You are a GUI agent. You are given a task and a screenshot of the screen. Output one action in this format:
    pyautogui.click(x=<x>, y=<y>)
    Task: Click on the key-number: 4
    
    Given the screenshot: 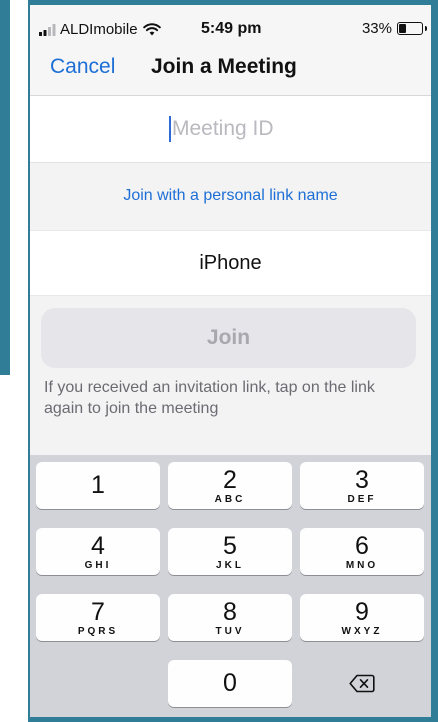 What is the action you would take?
    pyautogui.click(x=98, y=546)
    